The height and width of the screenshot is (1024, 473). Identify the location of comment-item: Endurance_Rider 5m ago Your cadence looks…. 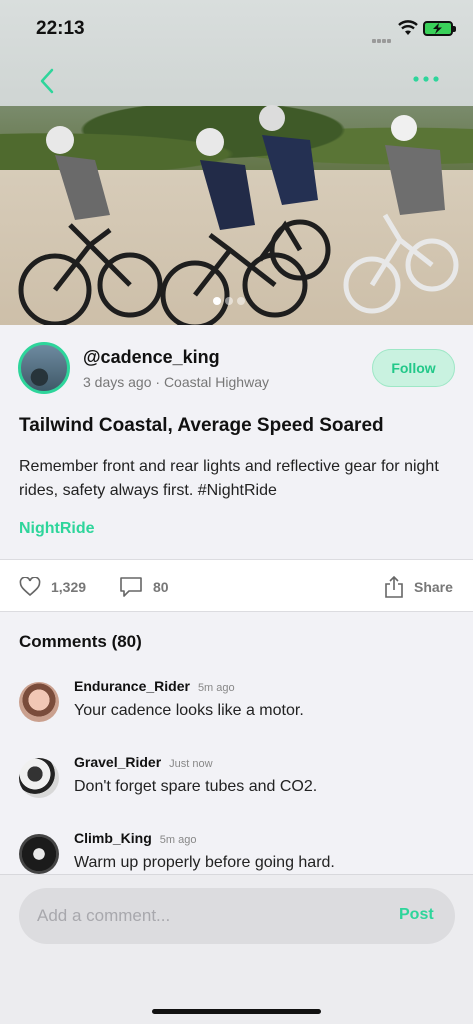
(239, 708).